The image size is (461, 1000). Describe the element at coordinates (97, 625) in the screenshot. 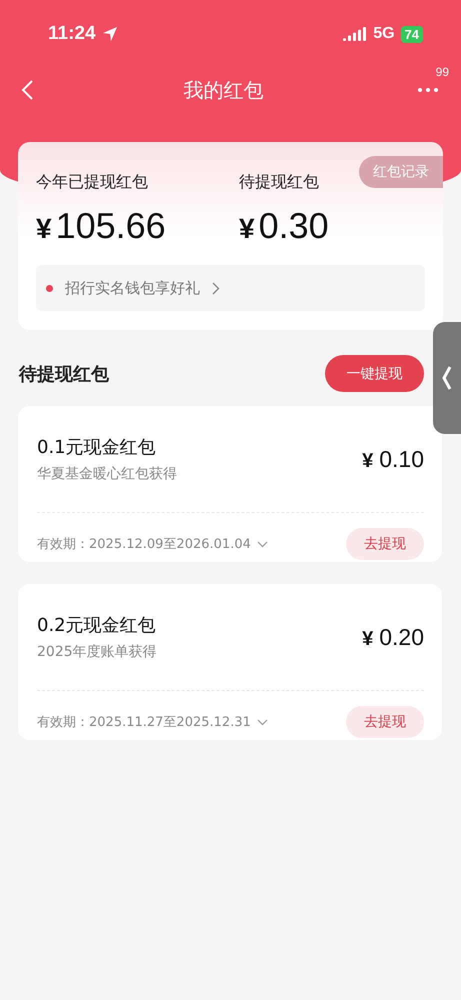

I see `packet-title: 0.2元现金红包` at that location.